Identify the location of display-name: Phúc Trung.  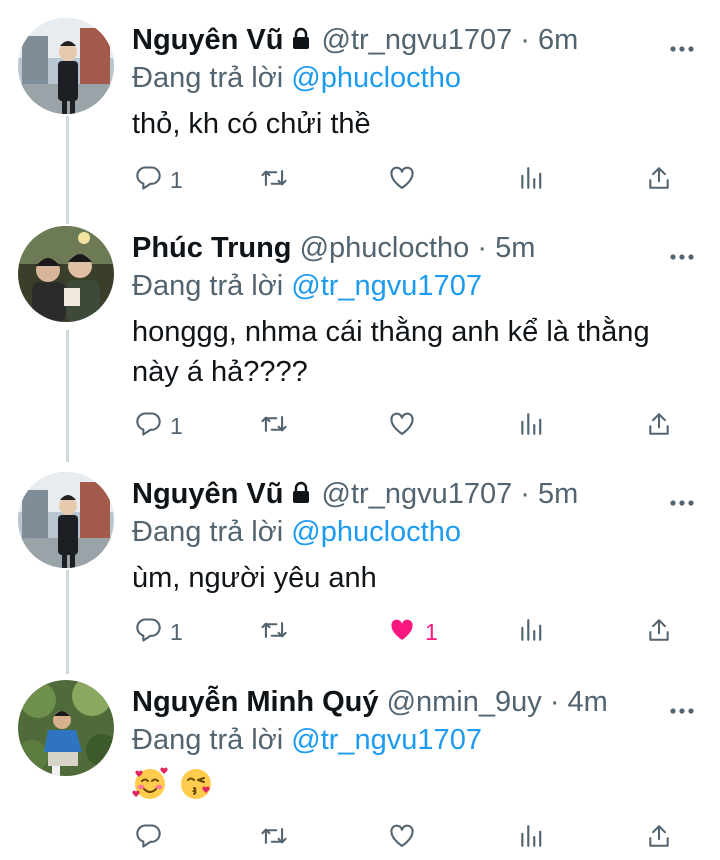
(212, 248).